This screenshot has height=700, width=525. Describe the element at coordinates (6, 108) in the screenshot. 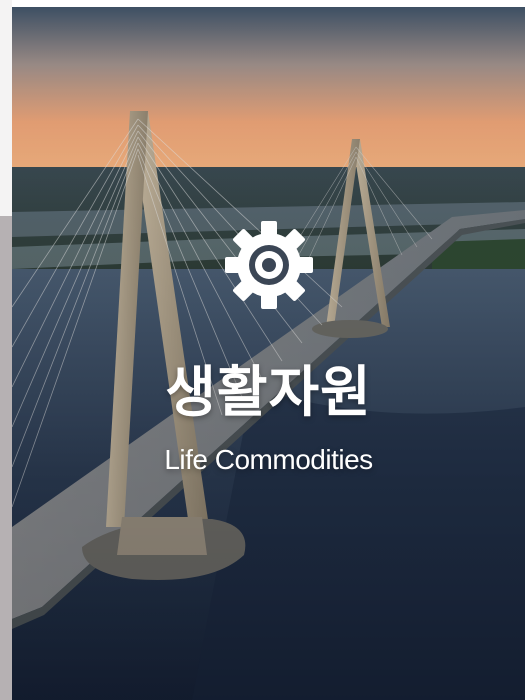

I see `left-edge-light` at that location.